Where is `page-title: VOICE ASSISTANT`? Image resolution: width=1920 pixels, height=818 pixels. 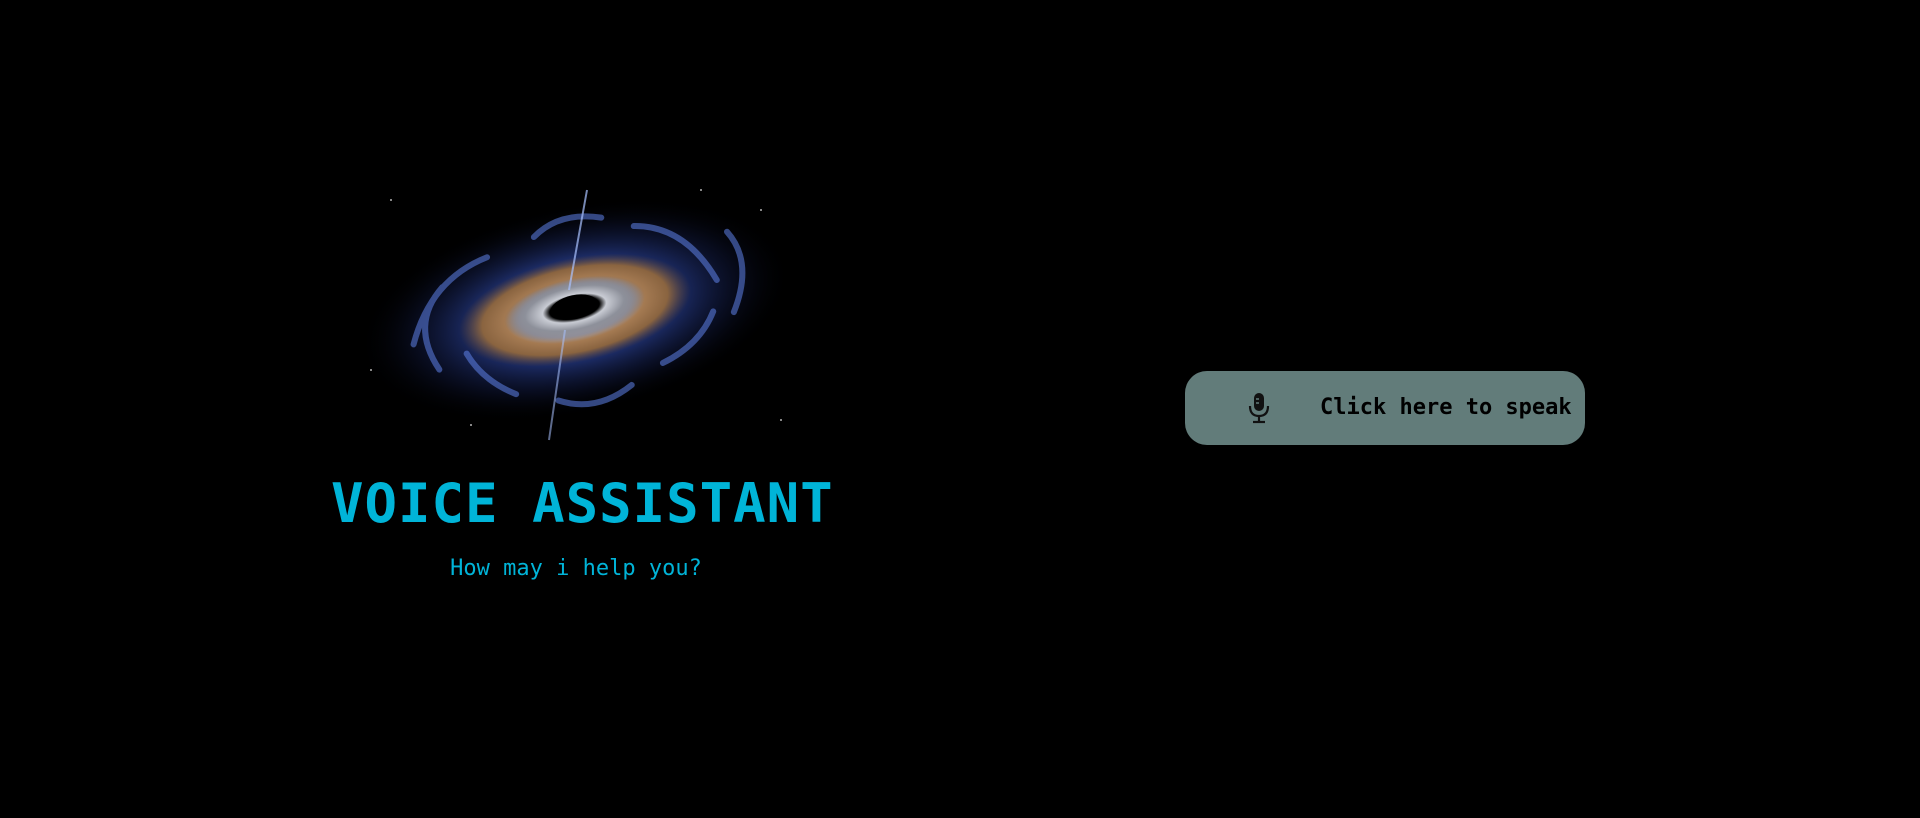
page-title: VOICE ASSISTANT is located at coordinates (582, 503).